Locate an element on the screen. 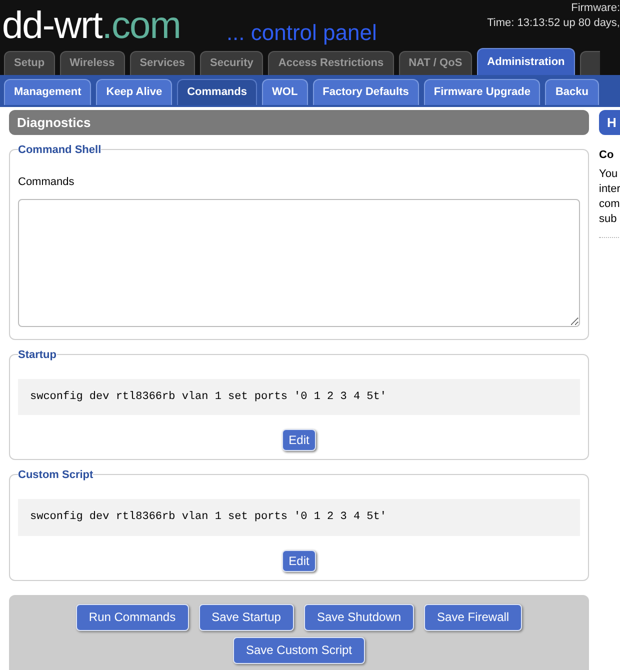 The height and width of the screenshot is (670, 620). uptime-text: Time: 13:13:52 up 80 days, is located at coordinates (553, 23).